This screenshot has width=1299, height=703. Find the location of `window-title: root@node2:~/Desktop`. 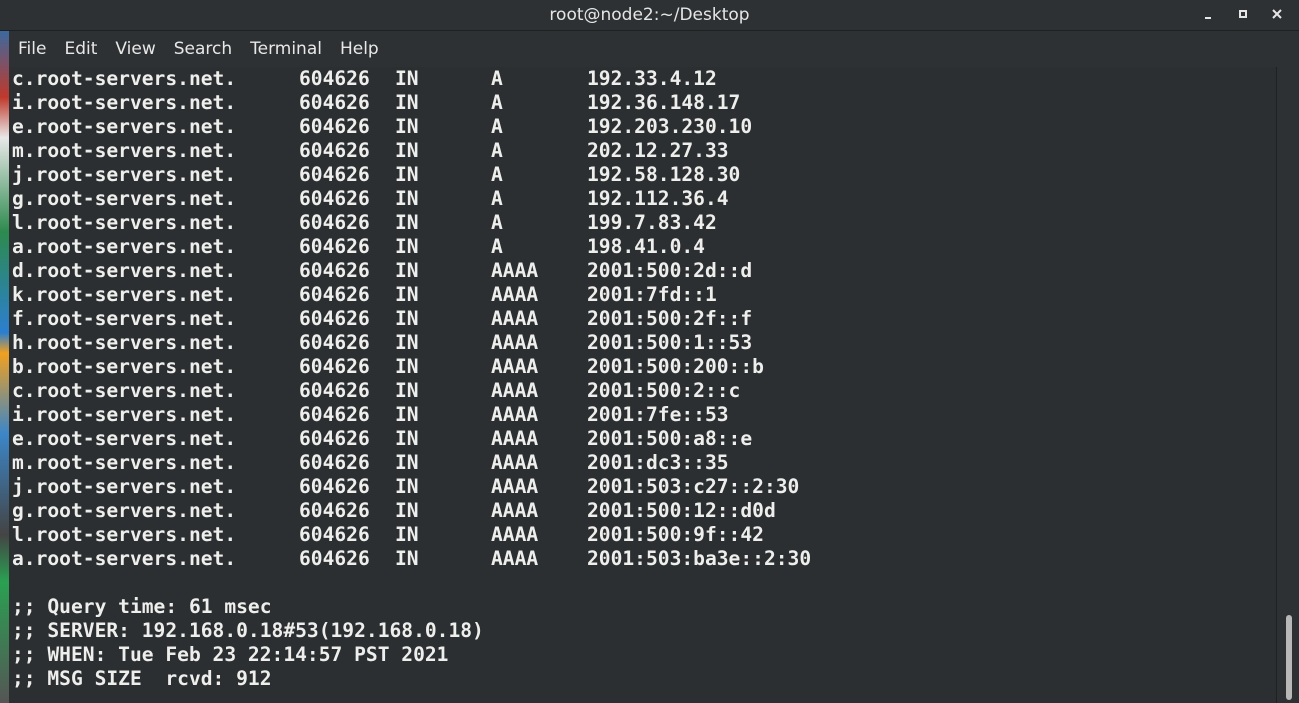

window-title: root@node2:~/Desktop is located at coordinates (649, 15).